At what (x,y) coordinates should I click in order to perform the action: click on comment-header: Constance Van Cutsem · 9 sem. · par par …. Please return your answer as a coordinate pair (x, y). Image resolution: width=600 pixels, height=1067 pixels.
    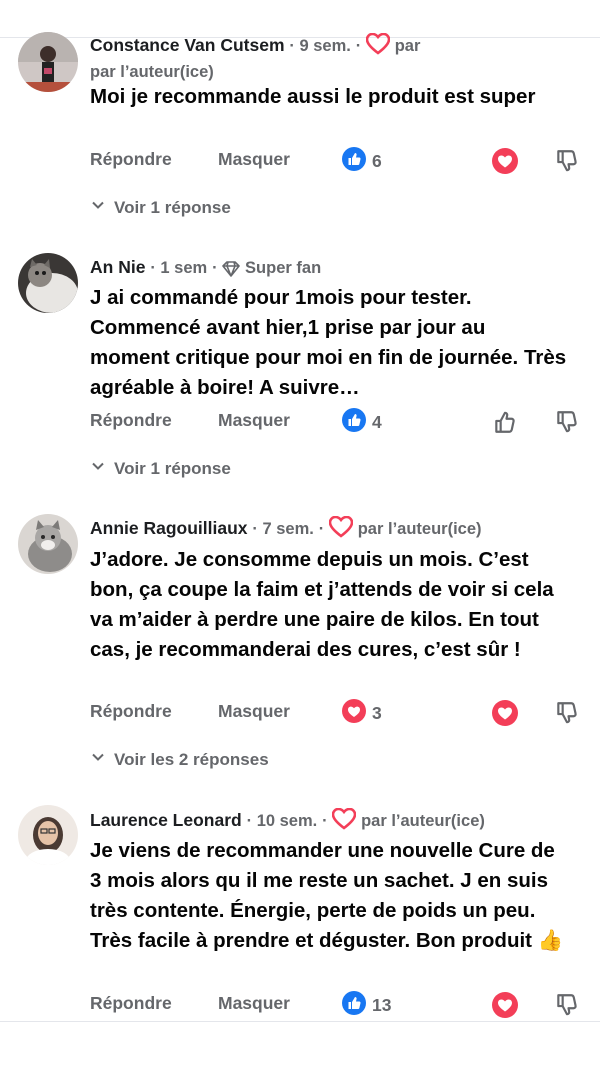
    Looking at the image, I should click on (340, 58).